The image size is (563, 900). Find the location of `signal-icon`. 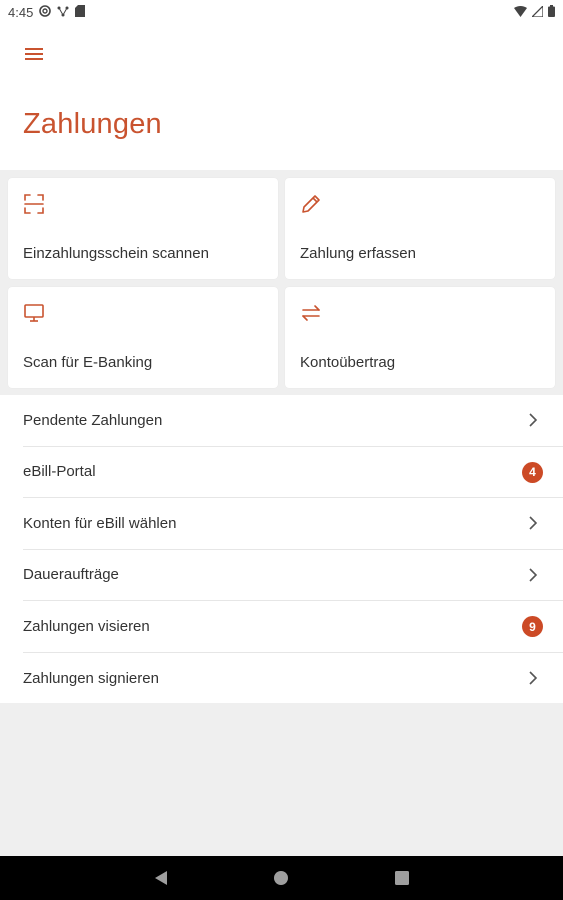

signal-icon is located at coordinates (537, 11).